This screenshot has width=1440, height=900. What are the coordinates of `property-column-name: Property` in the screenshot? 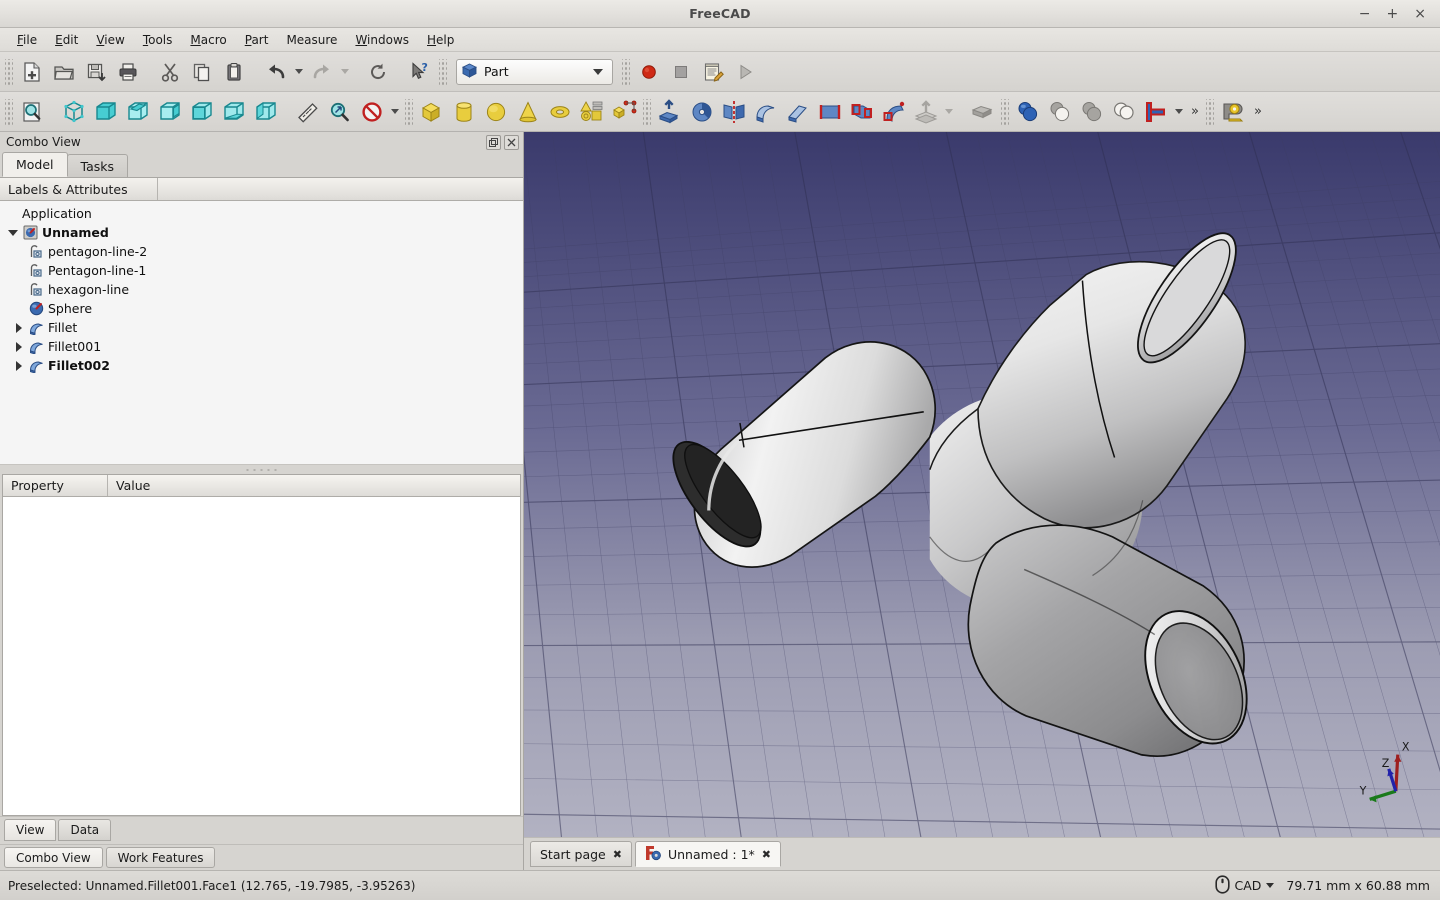 It's located at (55, 485).